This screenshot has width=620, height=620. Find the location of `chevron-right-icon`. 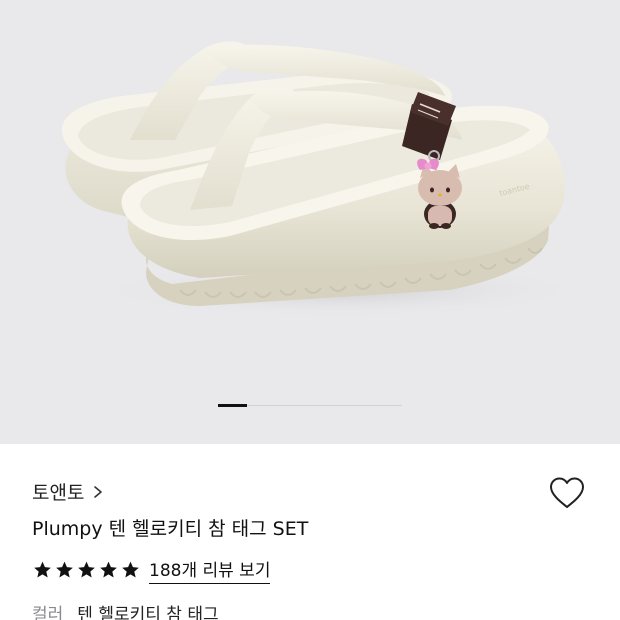

chevron-right-icon is located at coordinates (98, 491).